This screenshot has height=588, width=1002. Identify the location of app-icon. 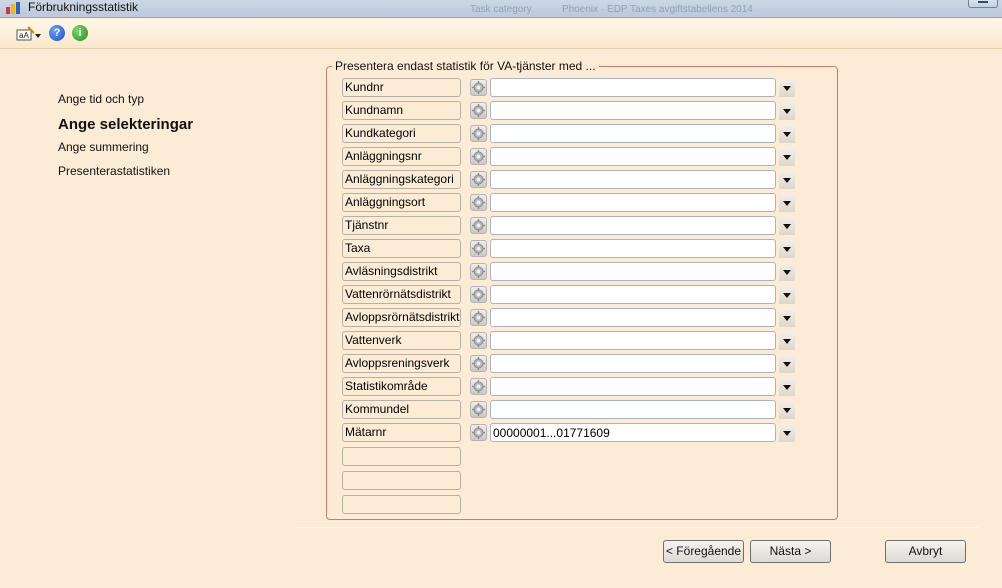
(13, 8).